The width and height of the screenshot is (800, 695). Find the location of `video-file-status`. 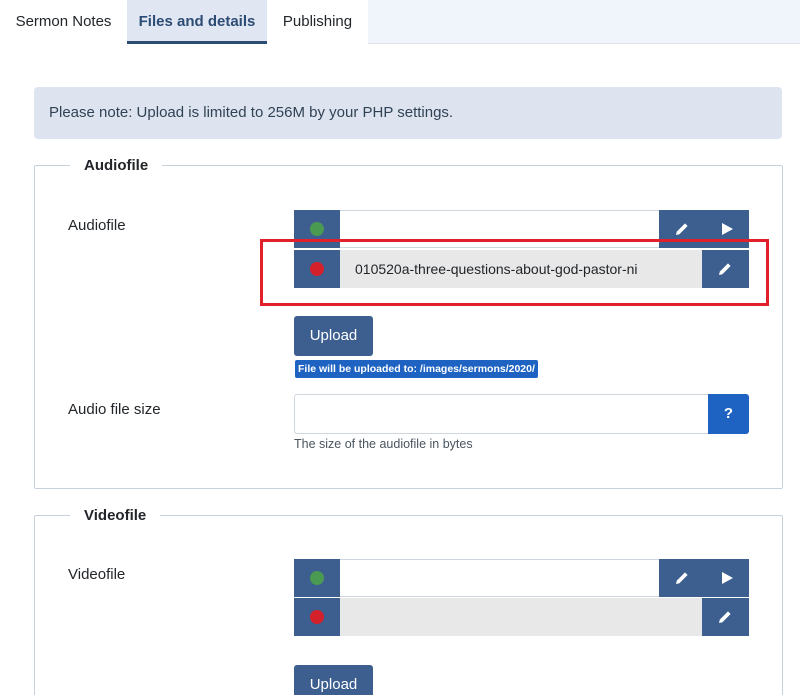

video-file-status is located at coordinates (317, 617).